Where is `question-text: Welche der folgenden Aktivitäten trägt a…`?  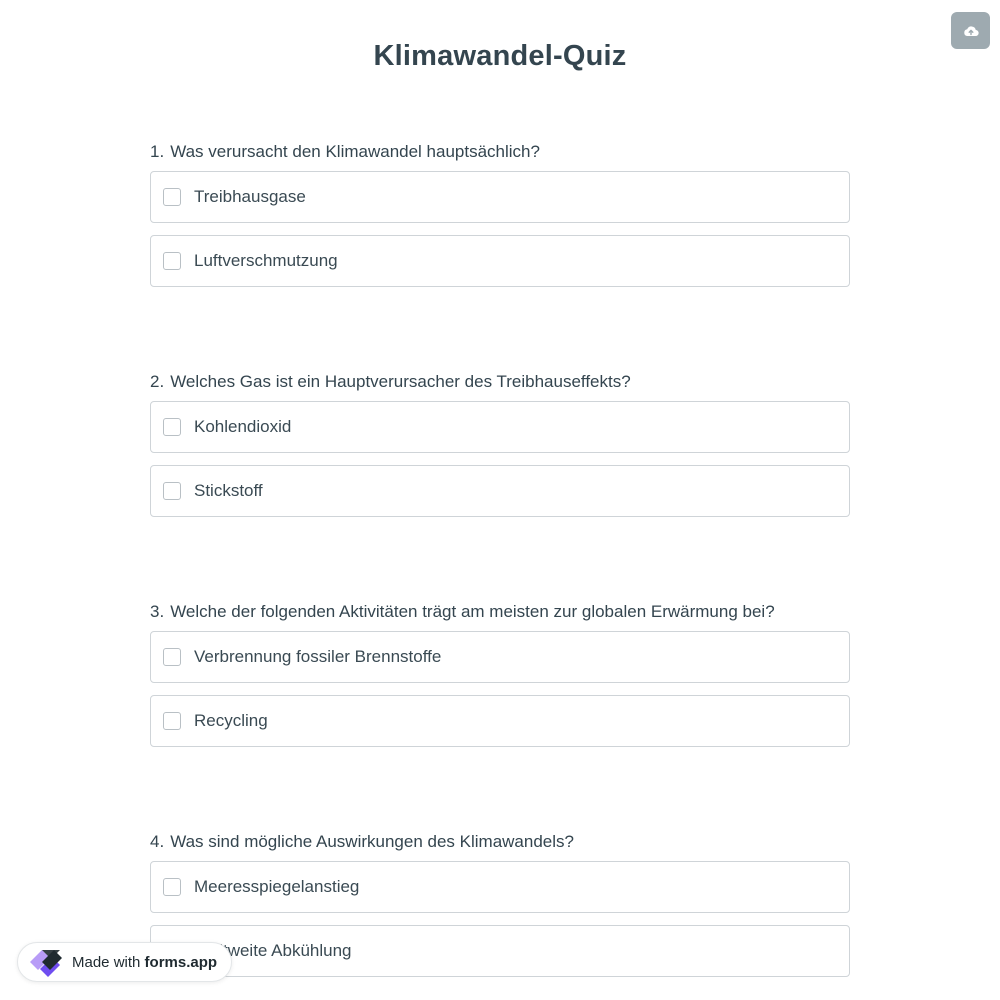 question-text: Welche der folgenden Aktivitäten trägt a… is located at coordinates (472, 611).